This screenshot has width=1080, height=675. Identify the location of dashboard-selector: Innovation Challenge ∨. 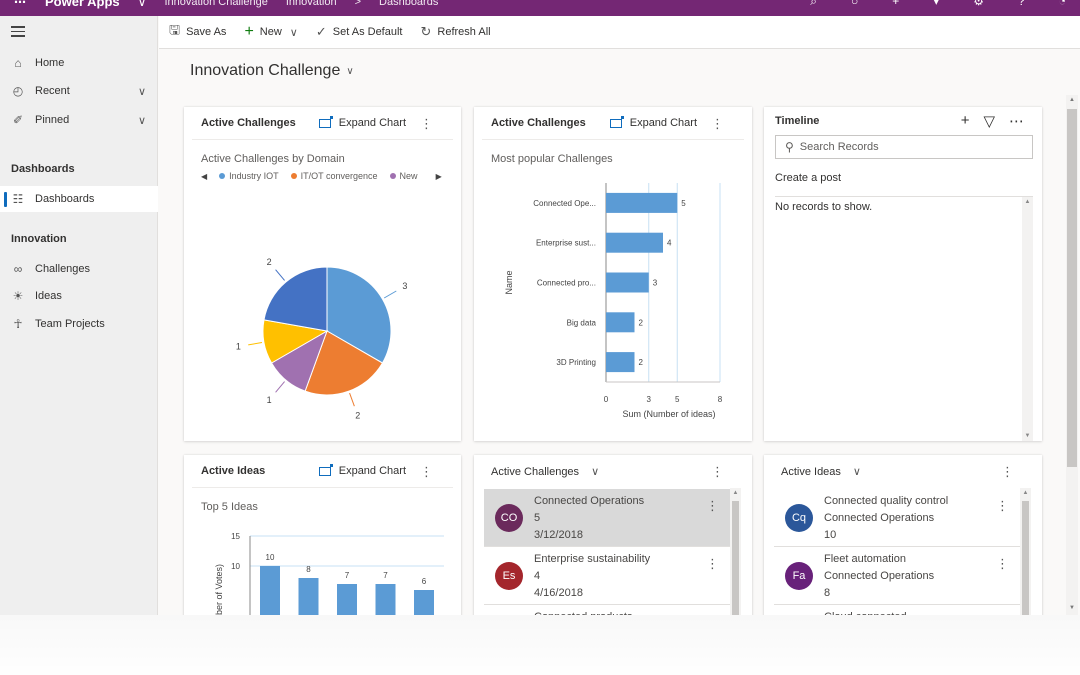
(272, 71).